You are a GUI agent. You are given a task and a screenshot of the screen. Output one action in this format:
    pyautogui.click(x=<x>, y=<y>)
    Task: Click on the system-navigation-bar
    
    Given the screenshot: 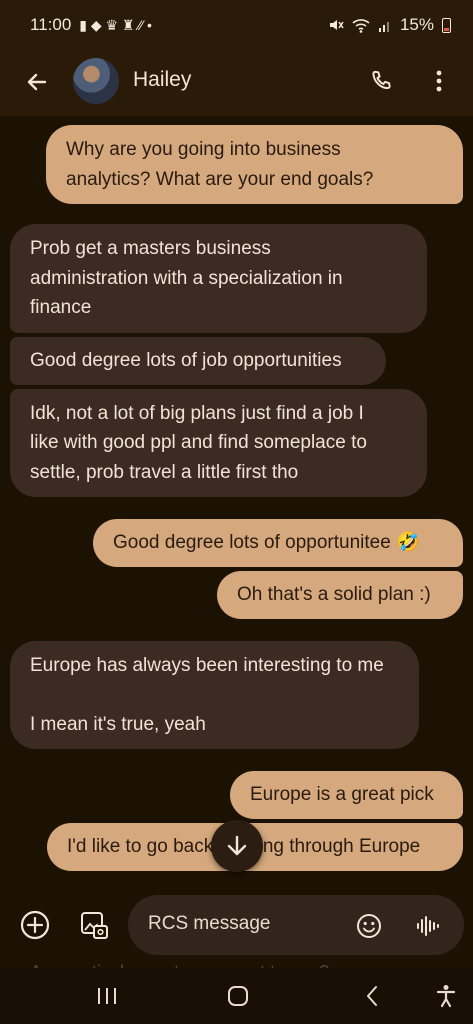 What is the action you would take?
    pyautogui.click(x=236, y=996)
    